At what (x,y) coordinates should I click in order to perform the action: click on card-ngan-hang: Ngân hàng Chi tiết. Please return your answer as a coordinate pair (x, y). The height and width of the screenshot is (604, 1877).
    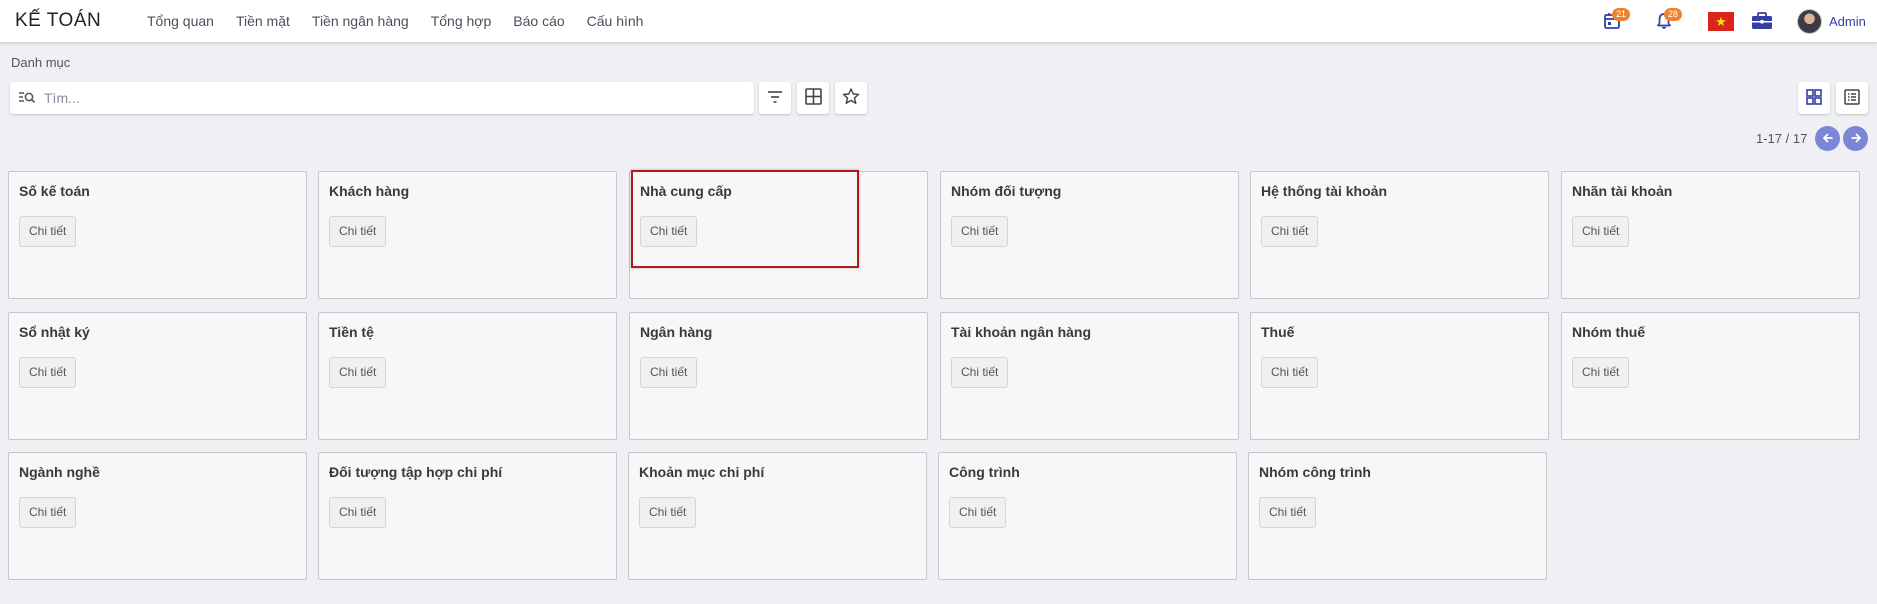
    Looking at the image, I should click on (778, 376).